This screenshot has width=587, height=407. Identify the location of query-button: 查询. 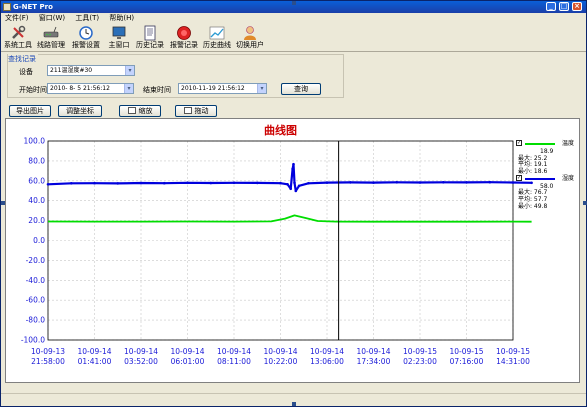
(301, 89).